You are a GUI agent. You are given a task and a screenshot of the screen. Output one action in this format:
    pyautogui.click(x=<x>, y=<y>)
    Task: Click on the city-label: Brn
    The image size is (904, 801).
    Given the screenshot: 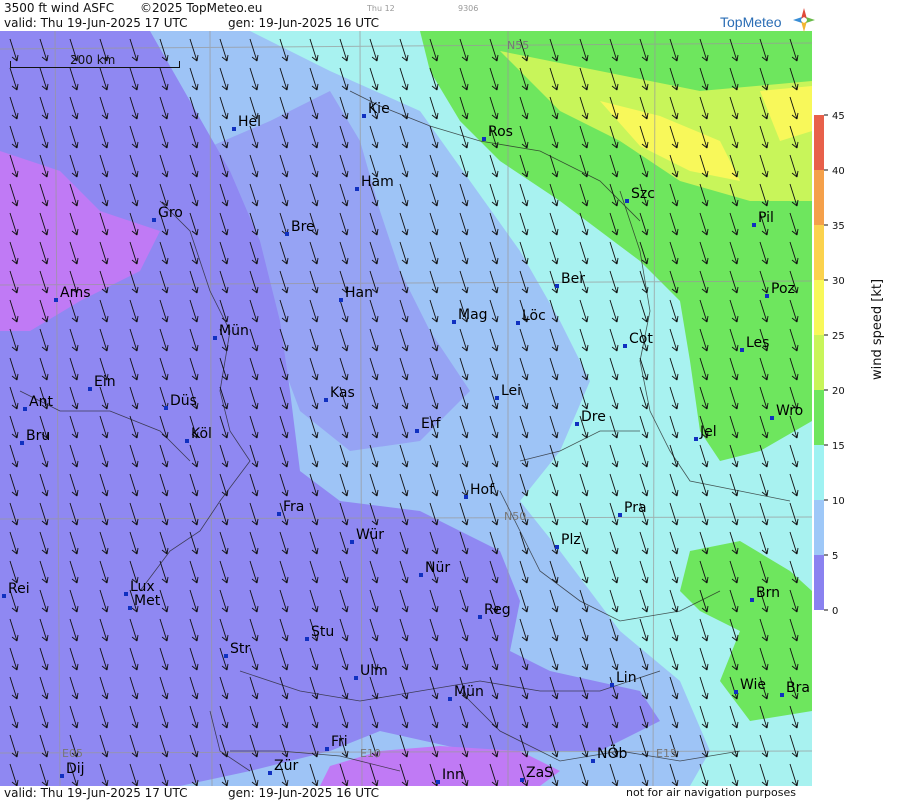 What is the action you would take?
    pyautogui.click(x=768, y=593)
    